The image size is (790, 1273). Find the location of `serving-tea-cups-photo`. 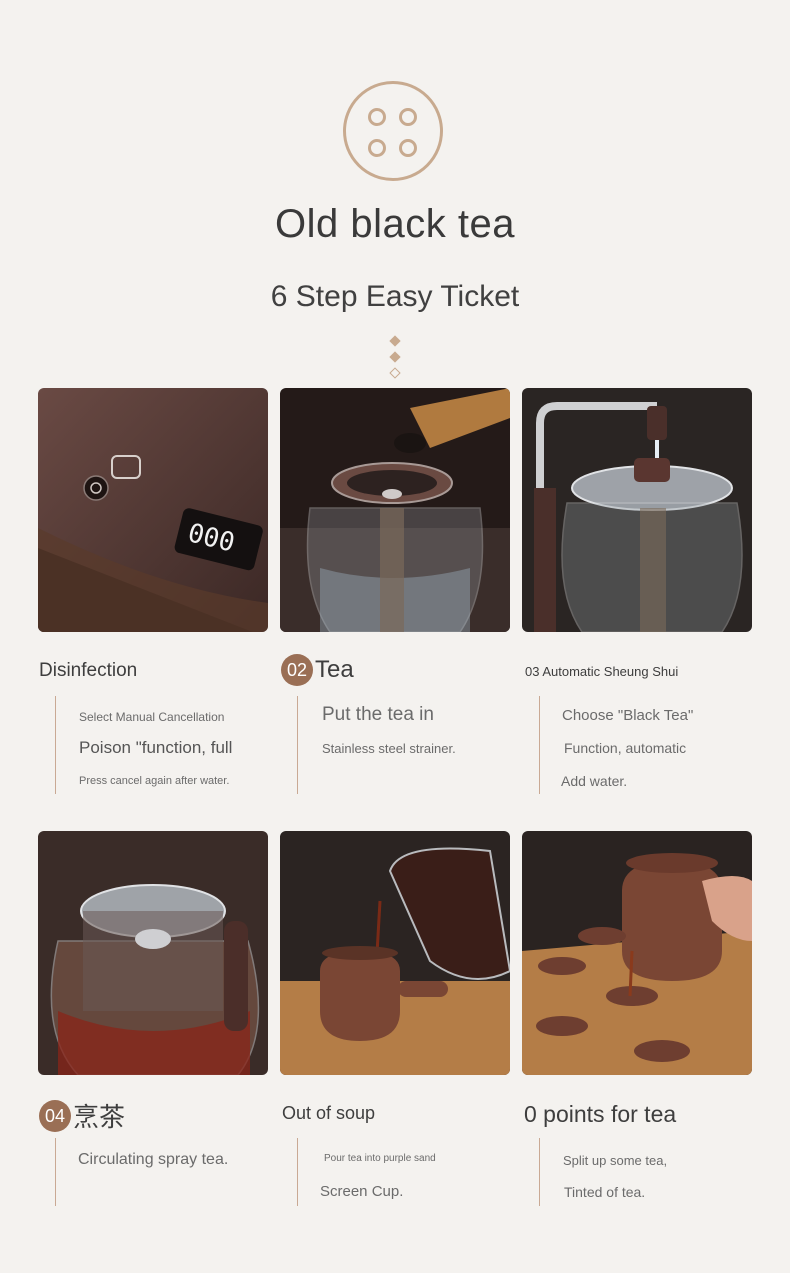

serving-tea-cups-photo is located at coordinates (637, 953).